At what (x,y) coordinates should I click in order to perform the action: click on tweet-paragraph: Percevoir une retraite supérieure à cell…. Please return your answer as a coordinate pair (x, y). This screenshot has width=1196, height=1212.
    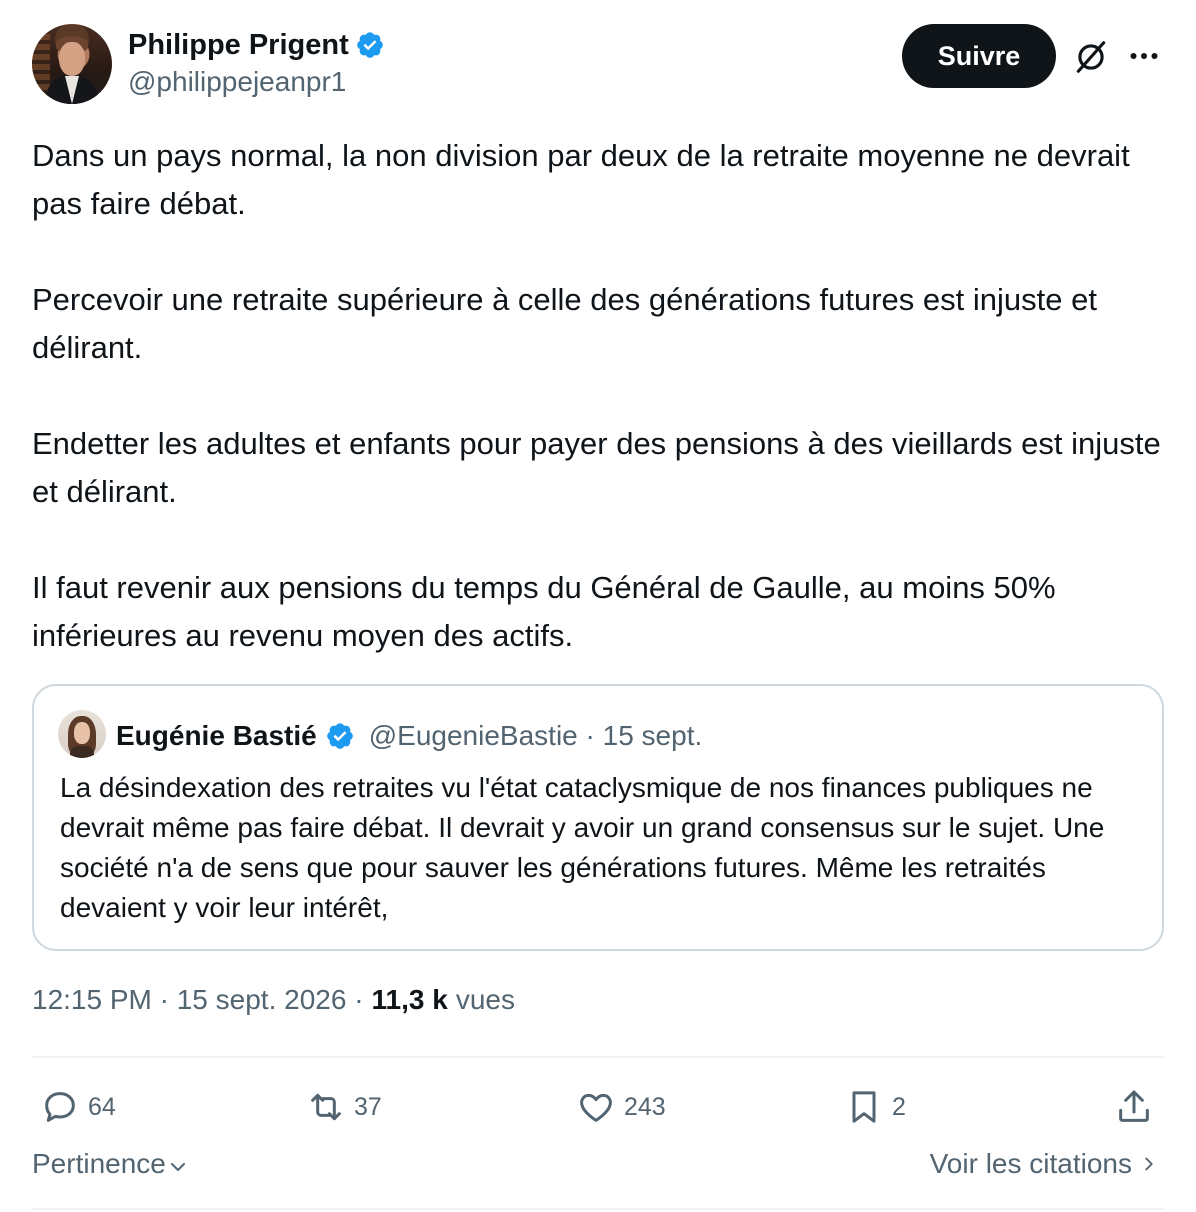
    Looking at the image, I should click on (564, 323).